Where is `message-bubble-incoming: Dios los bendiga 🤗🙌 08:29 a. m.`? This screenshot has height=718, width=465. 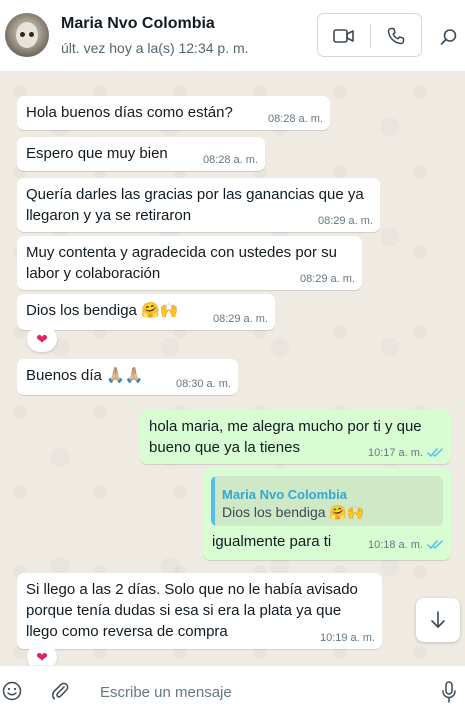 message-bubble-incoming: Dios los bendiga 🤗🙌 08:29 a. m. is located at coordinates (146, 312).